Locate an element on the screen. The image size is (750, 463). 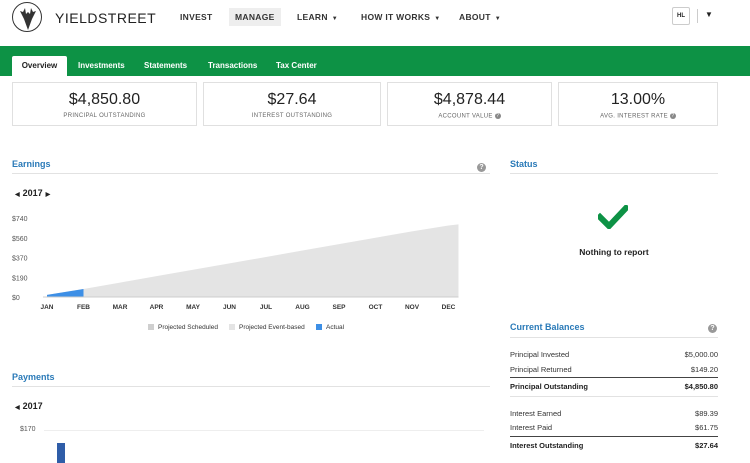
x-tick-label: JUL is located at coordinates (266, 307).